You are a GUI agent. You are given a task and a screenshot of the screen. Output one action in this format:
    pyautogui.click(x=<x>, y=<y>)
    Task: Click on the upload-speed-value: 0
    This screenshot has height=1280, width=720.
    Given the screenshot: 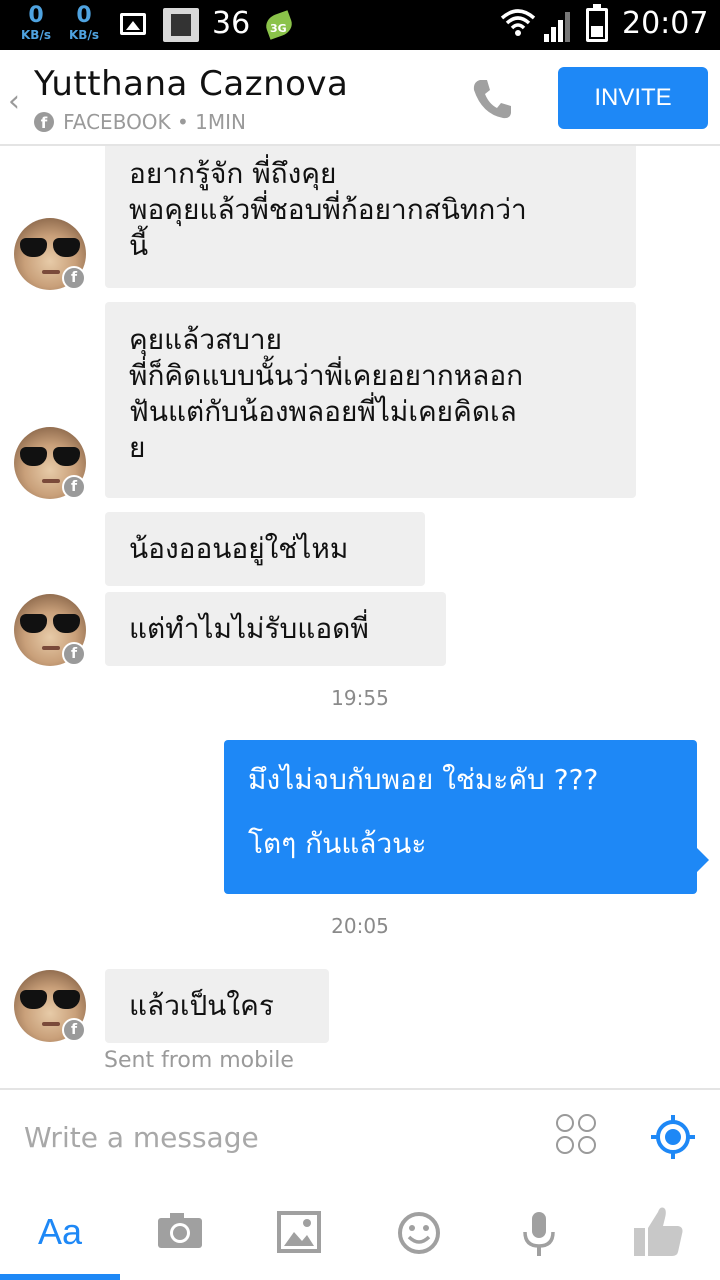 What is the action you would take?
    pyautogui.click(x=84, y=15)
    